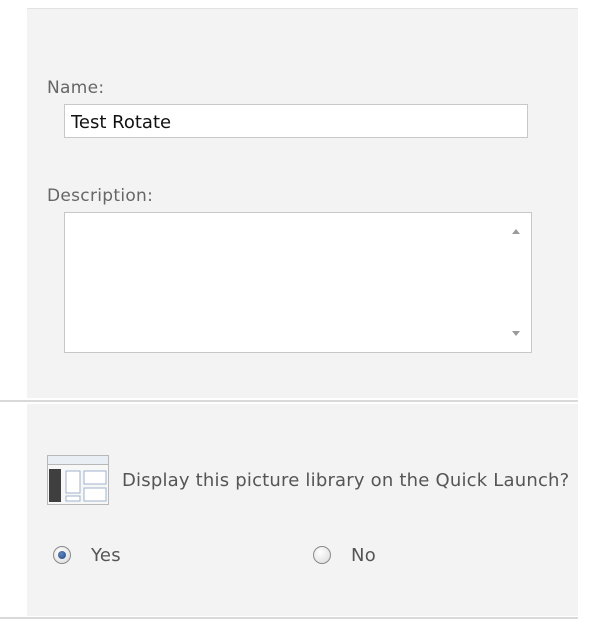 The width and height of the screenshot is (595, 627). I want to click on radio-yes, so click(62, 555).